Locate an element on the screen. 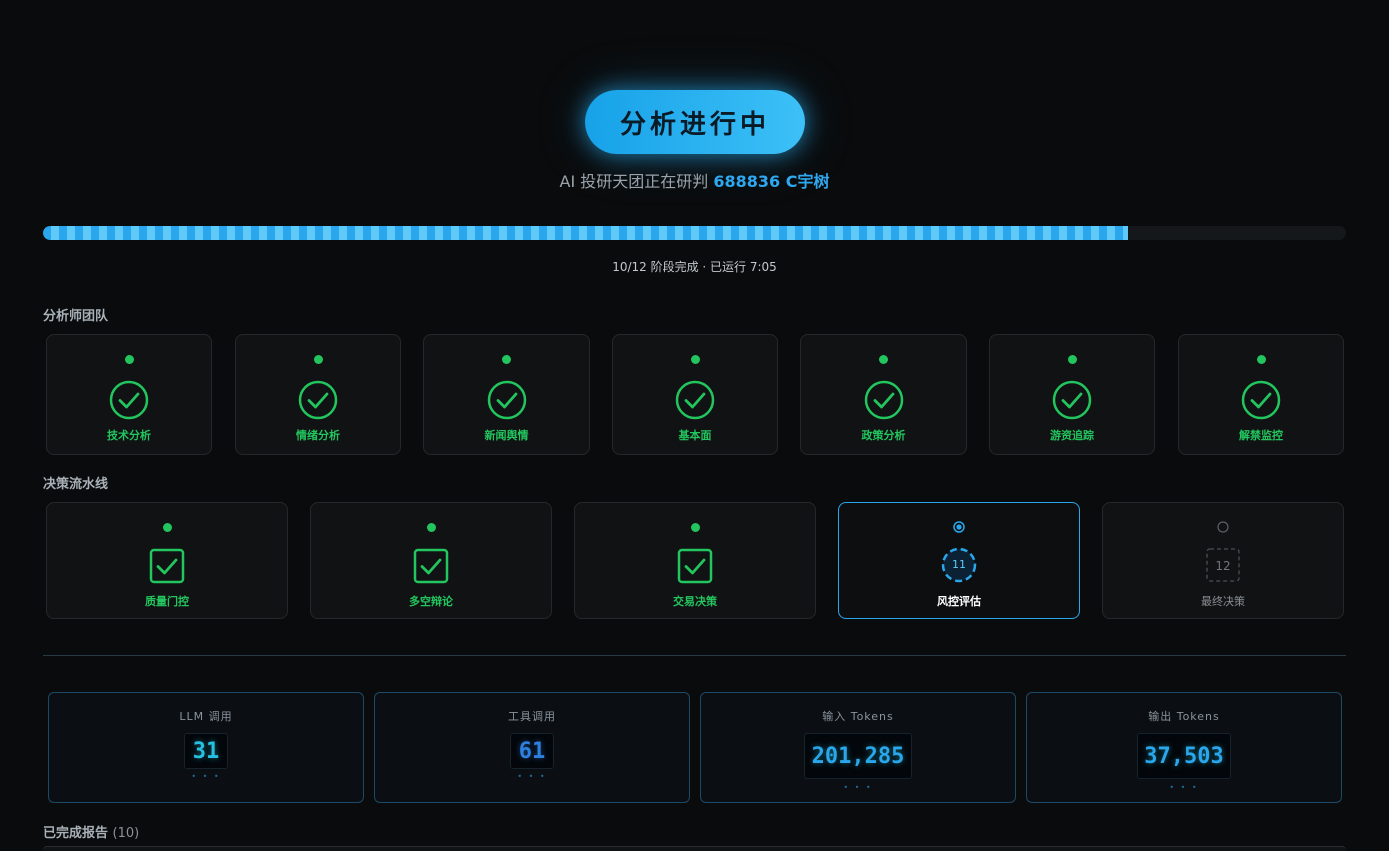 The image size is (1389, 851). subtitle-prefix: AI 投研天团正在研判 is located at coordinates (634, 181).